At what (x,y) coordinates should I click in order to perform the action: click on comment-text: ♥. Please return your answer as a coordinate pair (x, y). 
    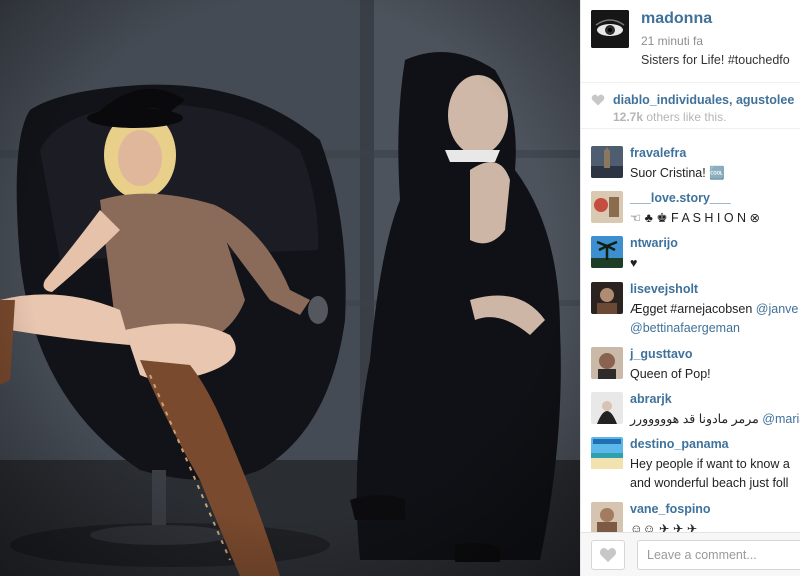
    Looking at the image, I should click on (634, 263).